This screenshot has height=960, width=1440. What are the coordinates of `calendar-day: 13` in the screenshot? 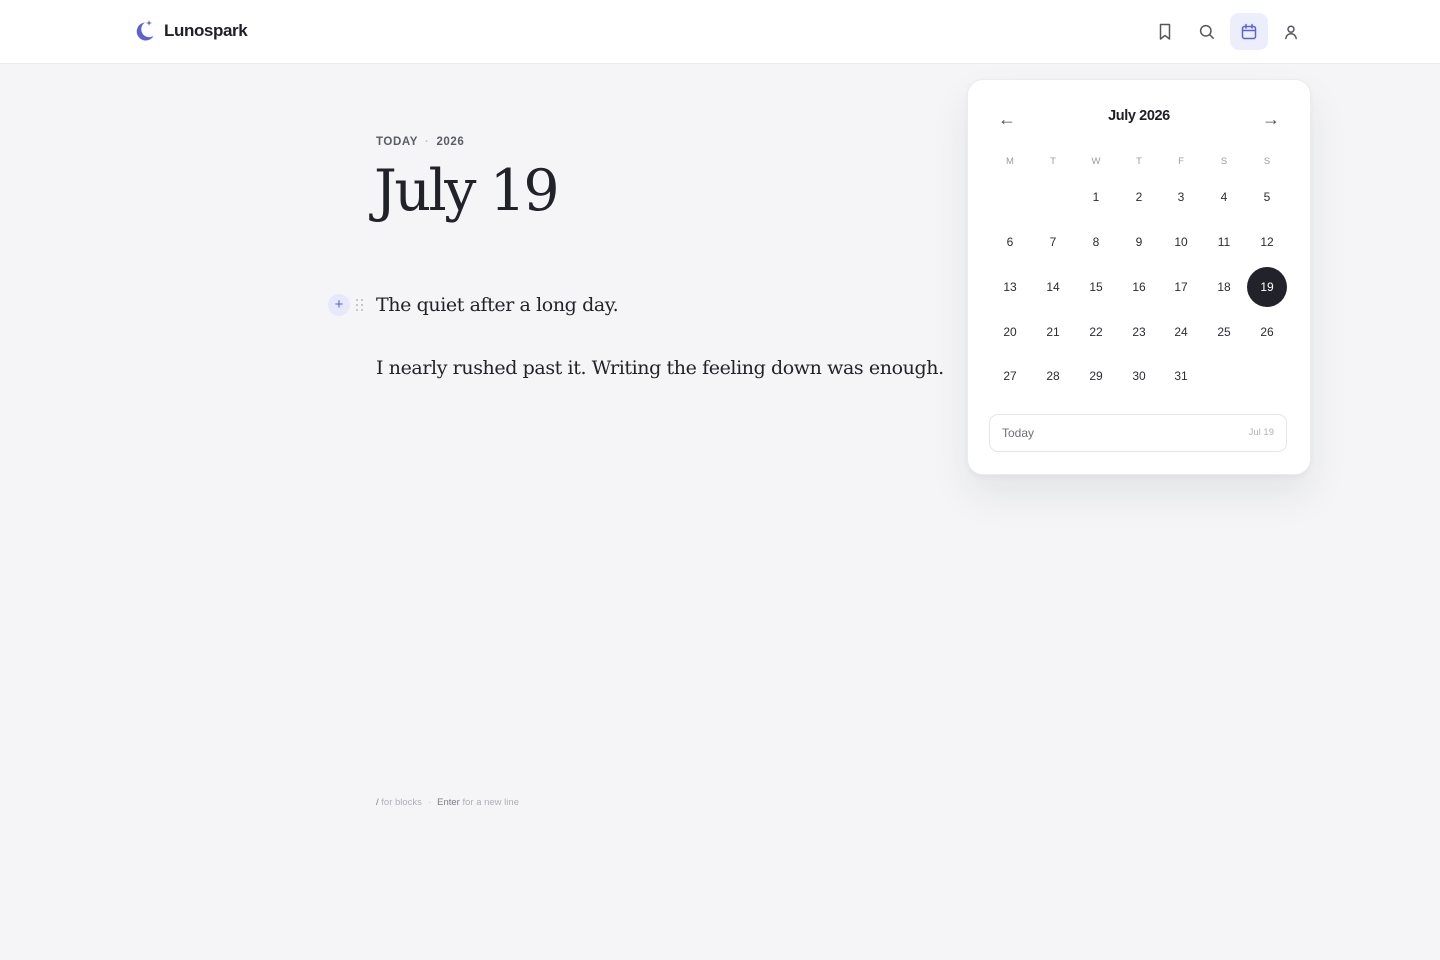 It's located at (1010, 287).